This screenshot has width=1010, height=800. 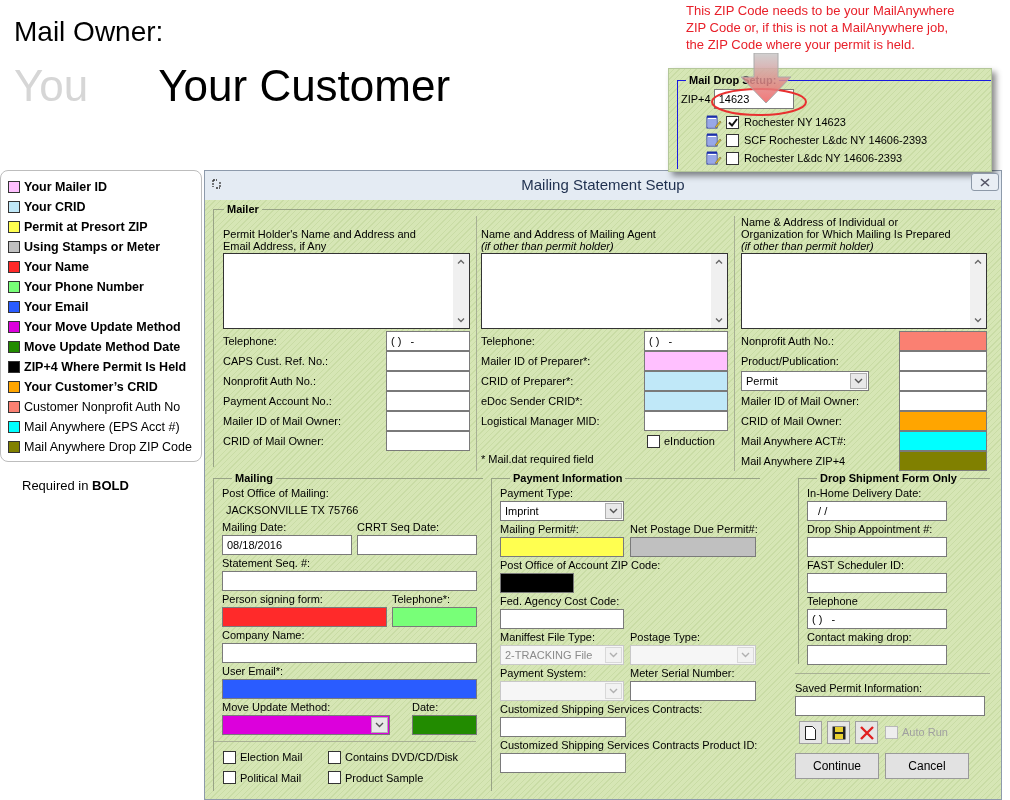 I want to click on save-button, so click(x=838, y=732).